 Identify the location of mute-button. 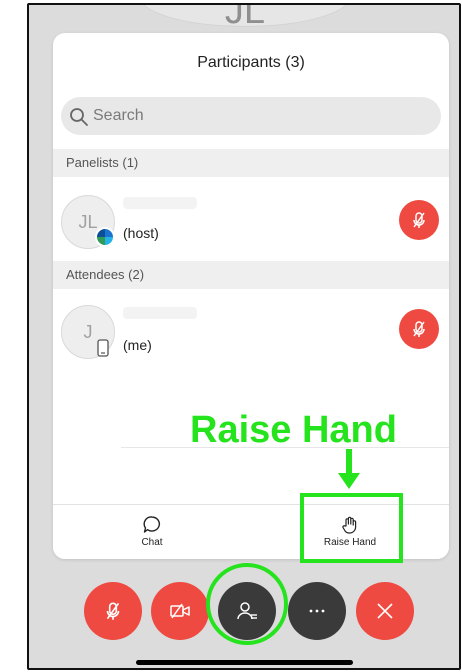
(113, 611).